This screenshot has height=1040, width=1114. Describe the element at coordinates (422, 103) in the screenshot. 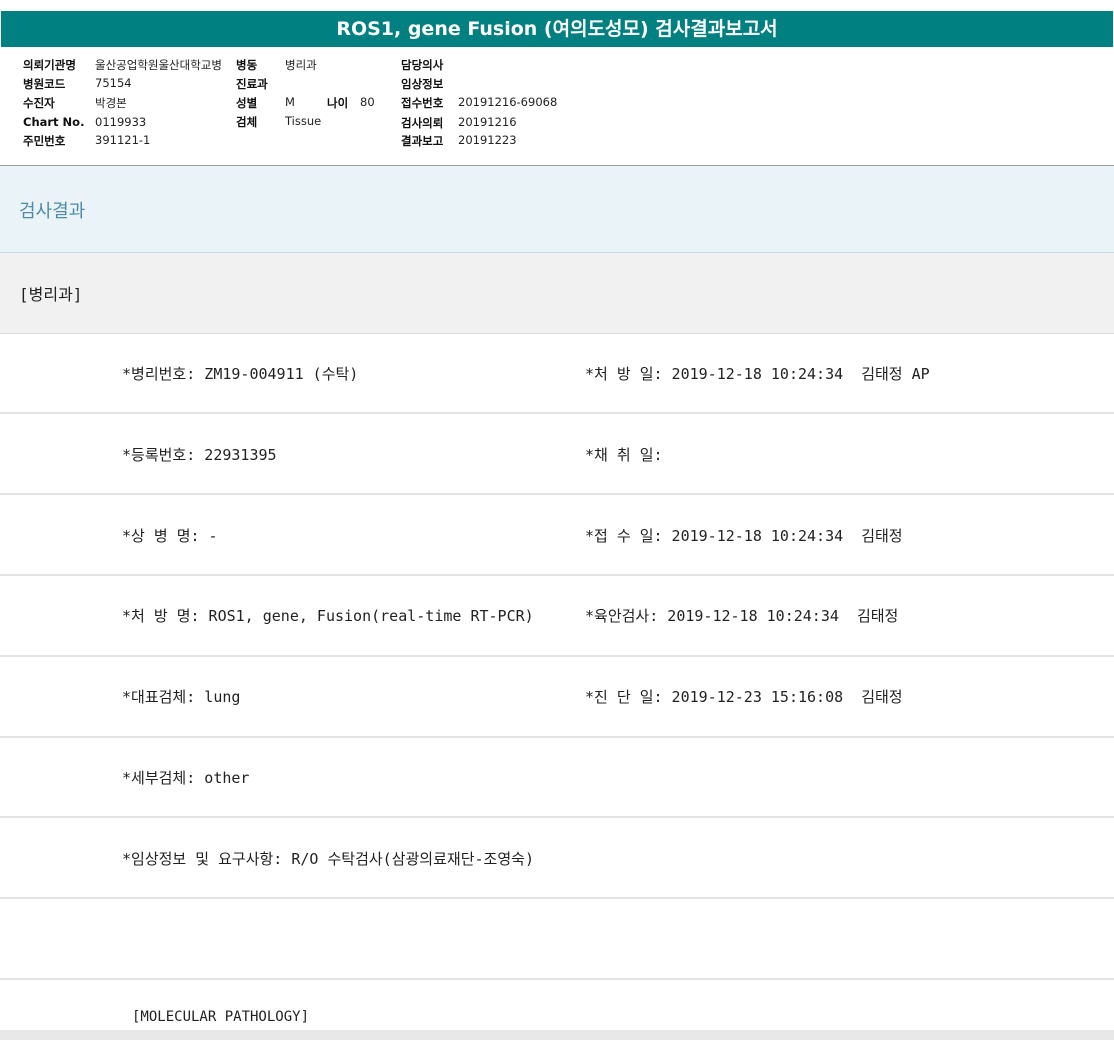

I see `receipt-no-label: 접수번호` at that location.